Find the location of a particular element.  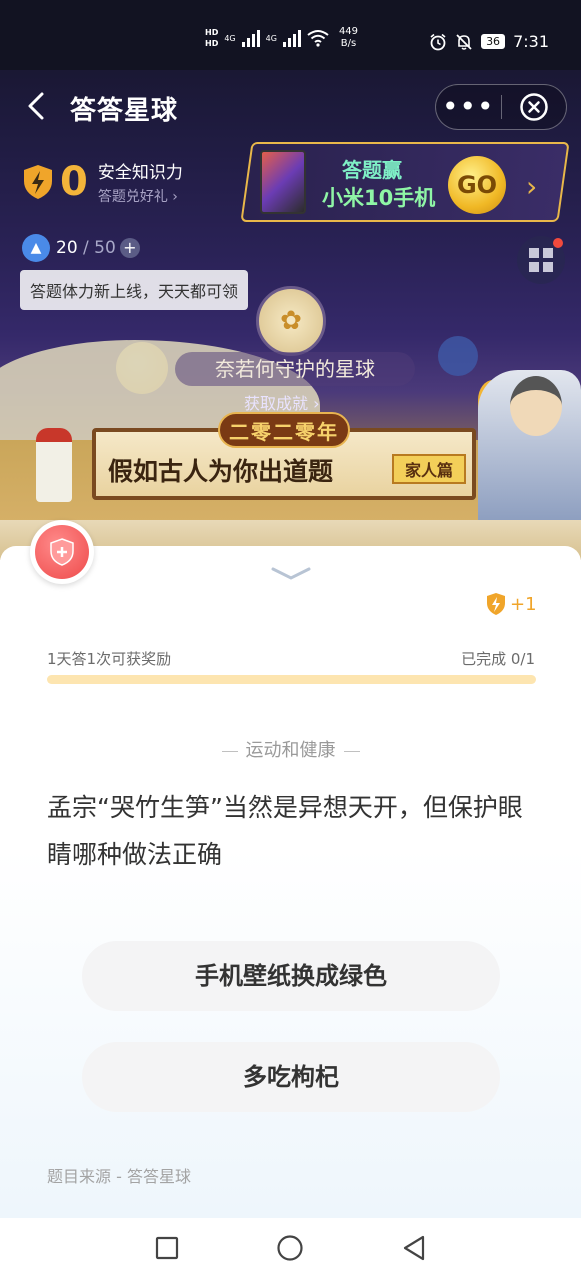

question-category: 运动和健康 is located at coordinates (290, 749).